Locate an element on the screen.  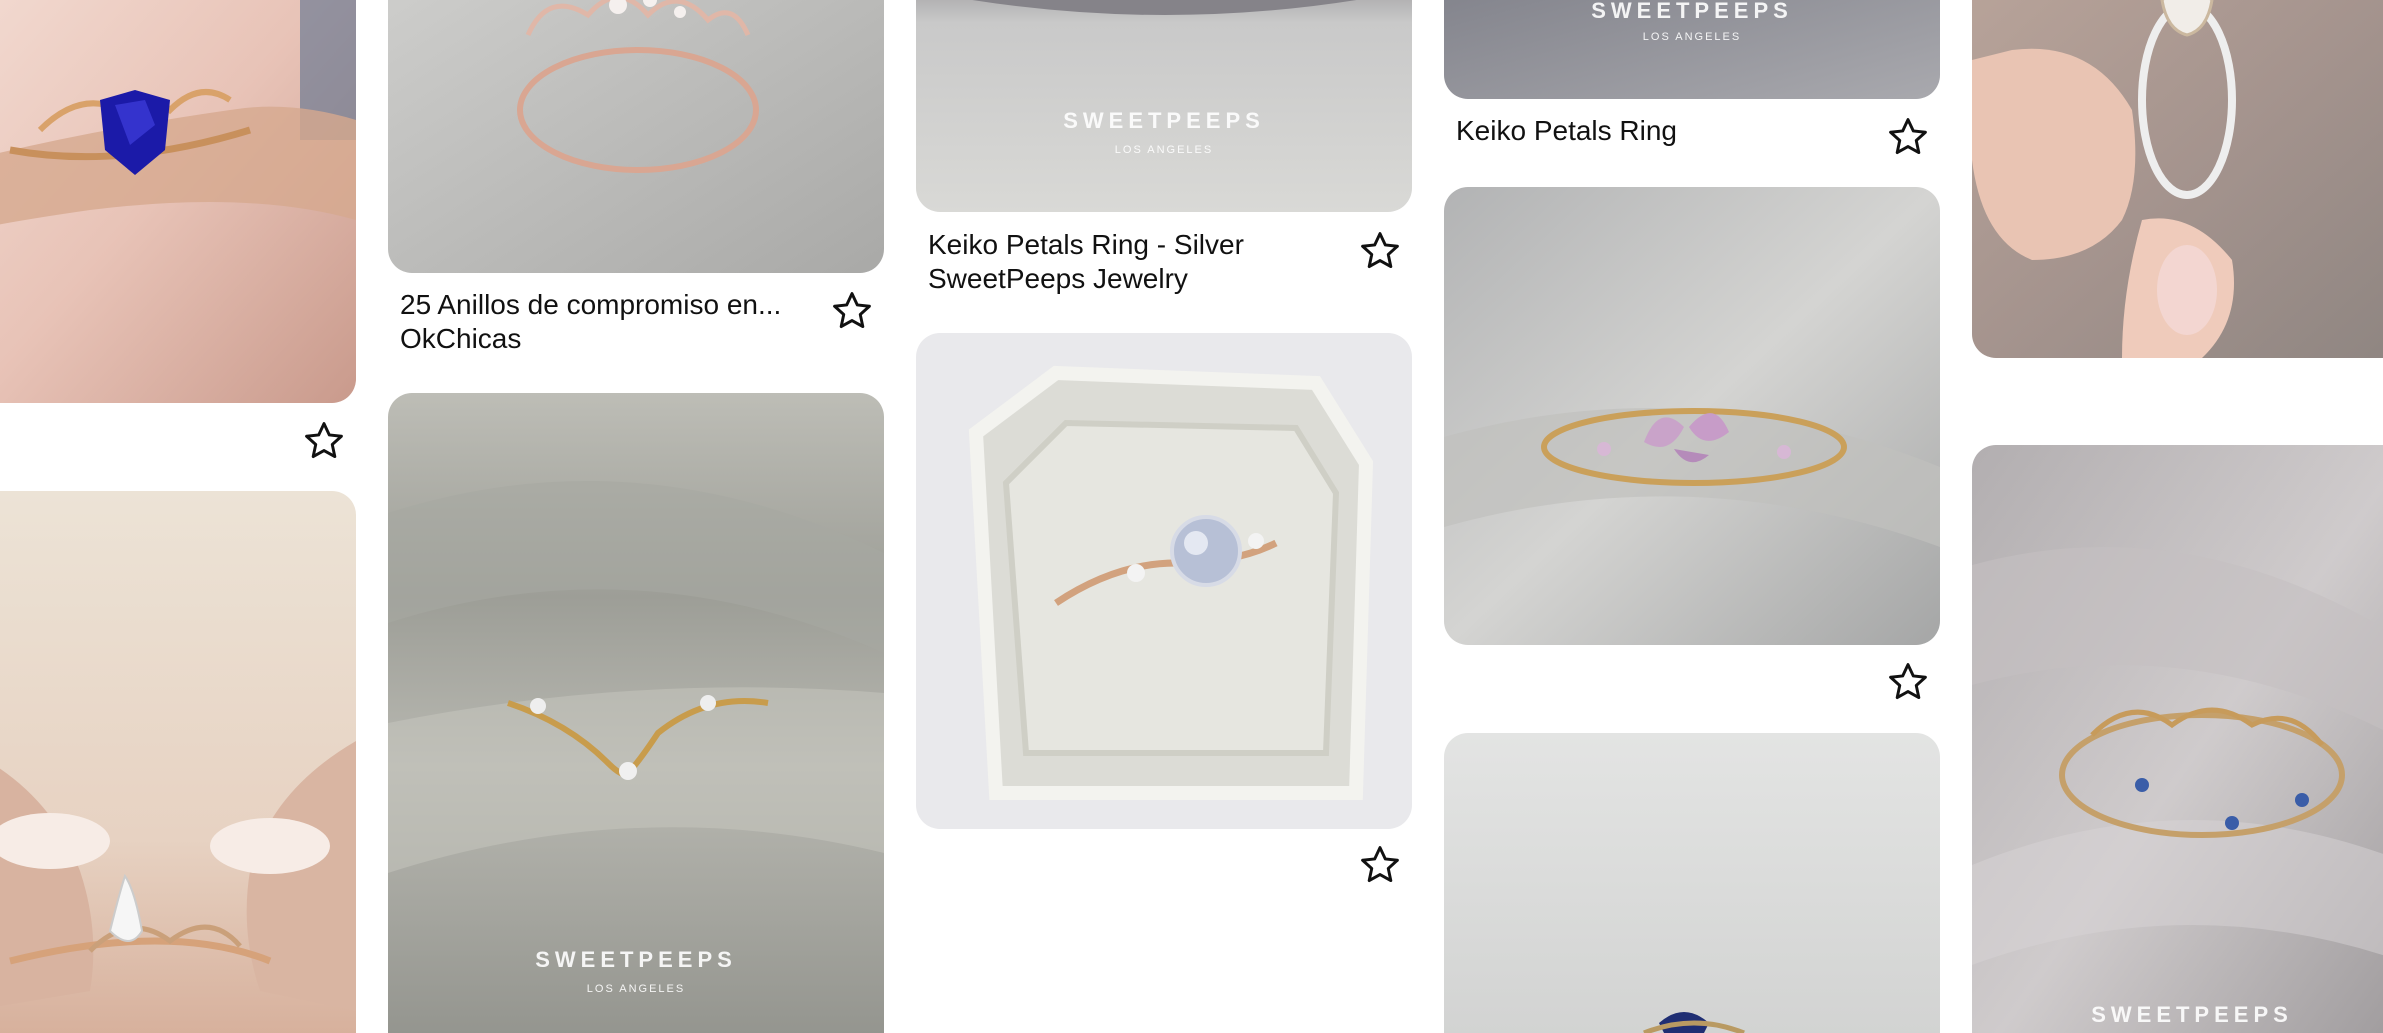
pin-image-pear-diamond-ring is located at coordinates (178, 762).